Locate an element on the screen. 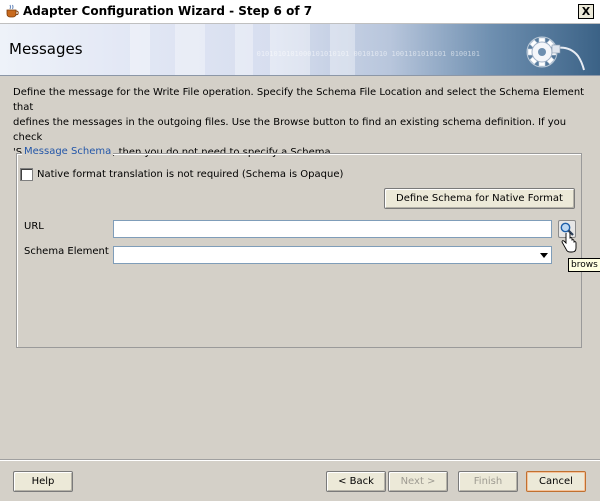 The height and width of the screenshot is (501, 600). close-button: X is located at coordinates (586, 11).